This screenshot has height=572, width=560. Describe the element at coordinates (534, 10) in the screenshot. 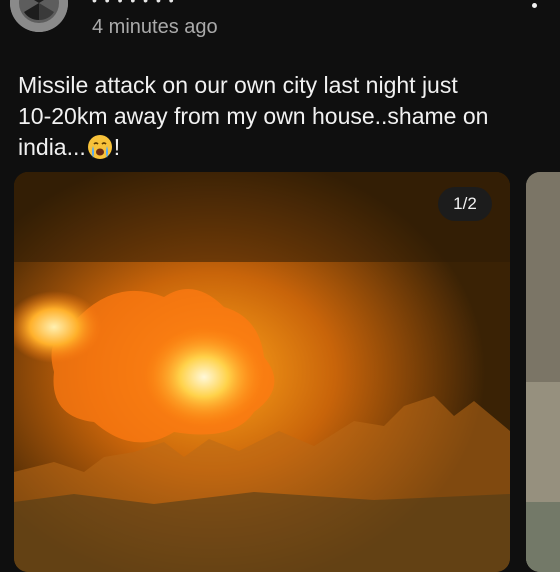

I see `more-vertical-icon` at that location.